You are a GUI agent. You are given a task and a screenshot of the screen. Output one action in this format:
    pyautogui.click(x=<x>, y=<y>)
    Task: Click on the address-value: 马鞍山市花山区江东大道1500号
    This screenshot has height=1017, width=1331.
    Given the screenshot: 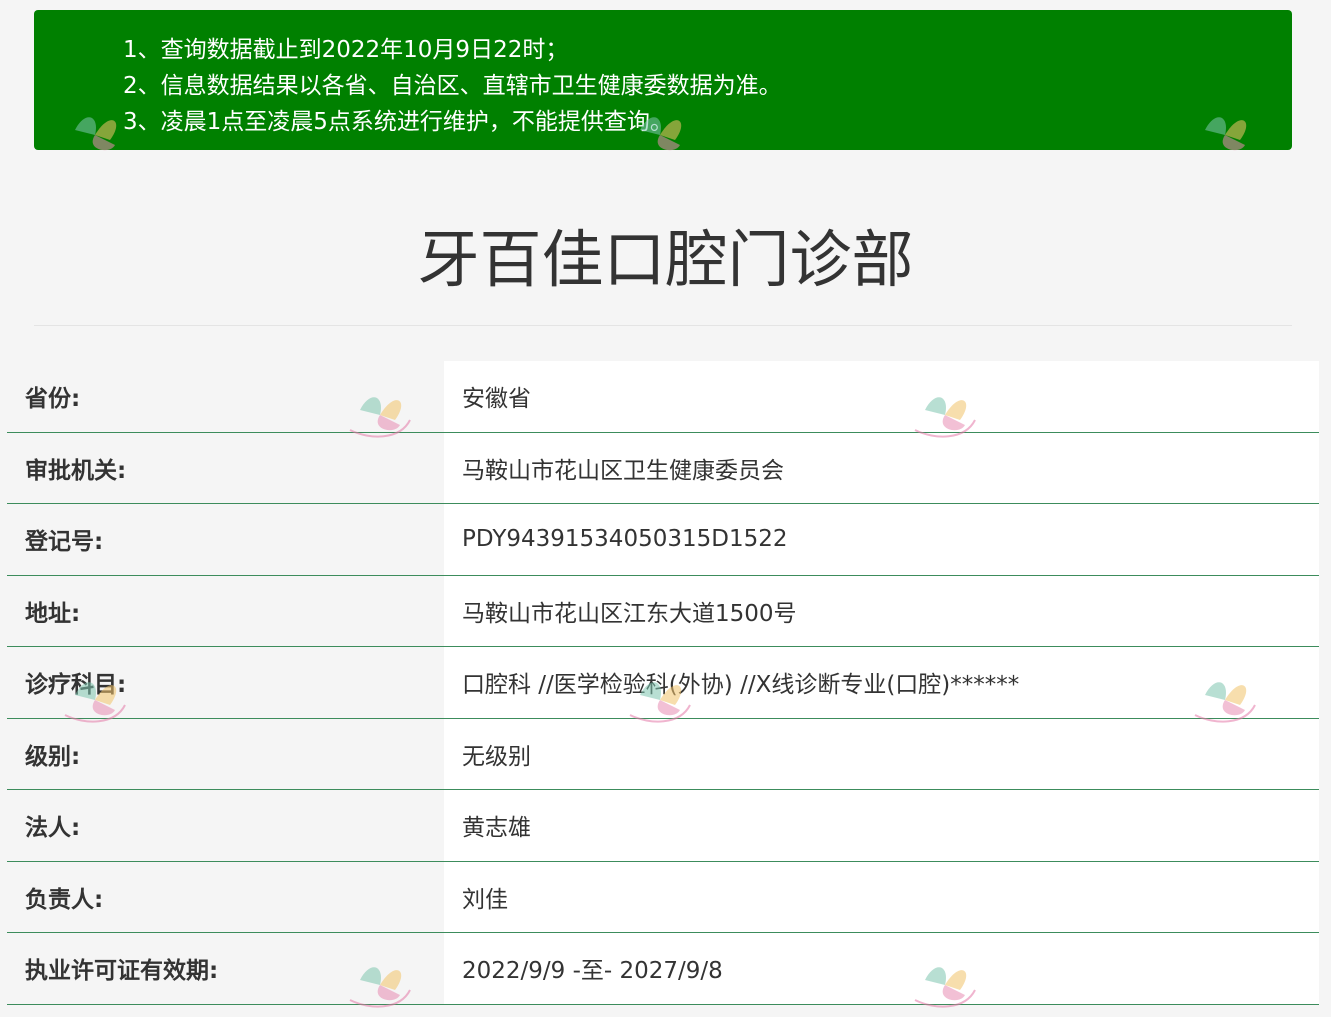 What is the action you would take?
    pyautogui.click(x=881, y=610)
    